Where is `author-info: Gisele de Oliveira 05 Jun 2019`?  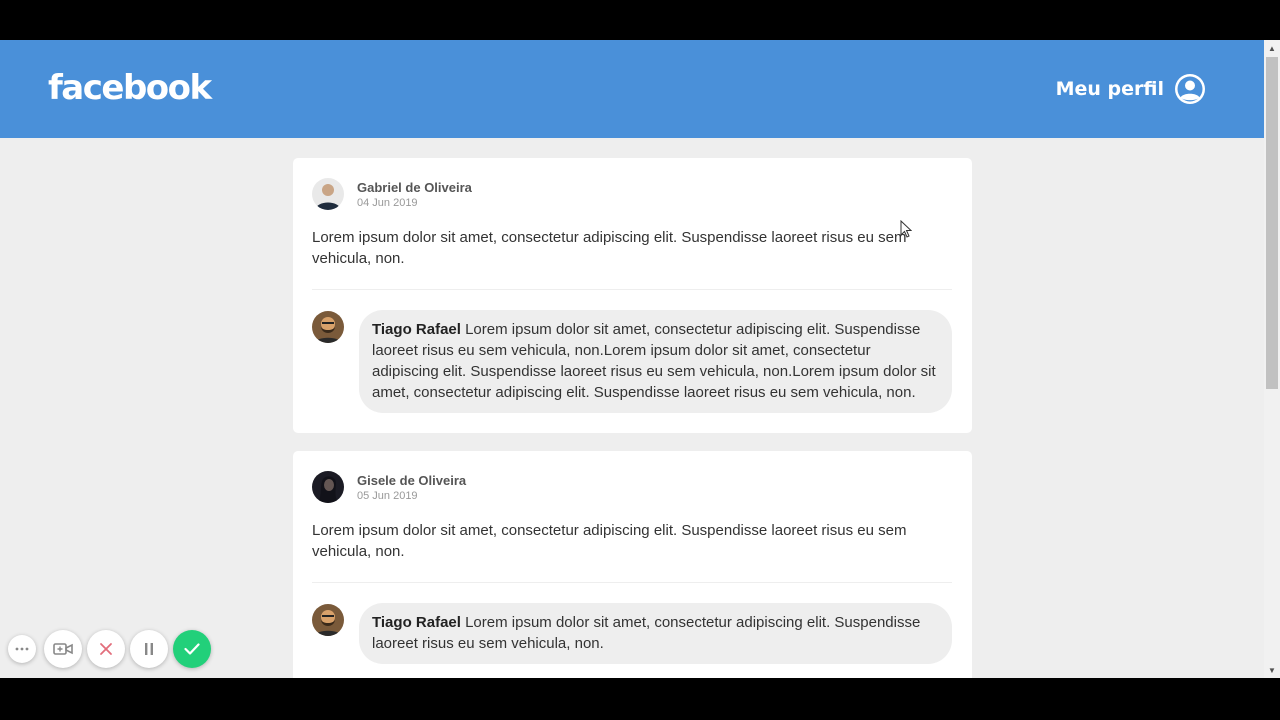 author-info: Gisele de Oliveira 05 Jun 2019 is located at coordinates (411, 487).